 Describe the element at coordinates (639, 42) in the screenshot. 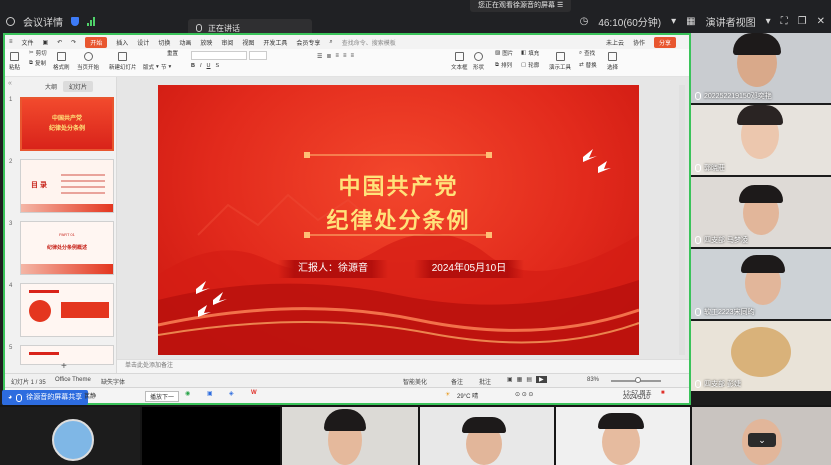

I see `collab-button: 协作` at that location.